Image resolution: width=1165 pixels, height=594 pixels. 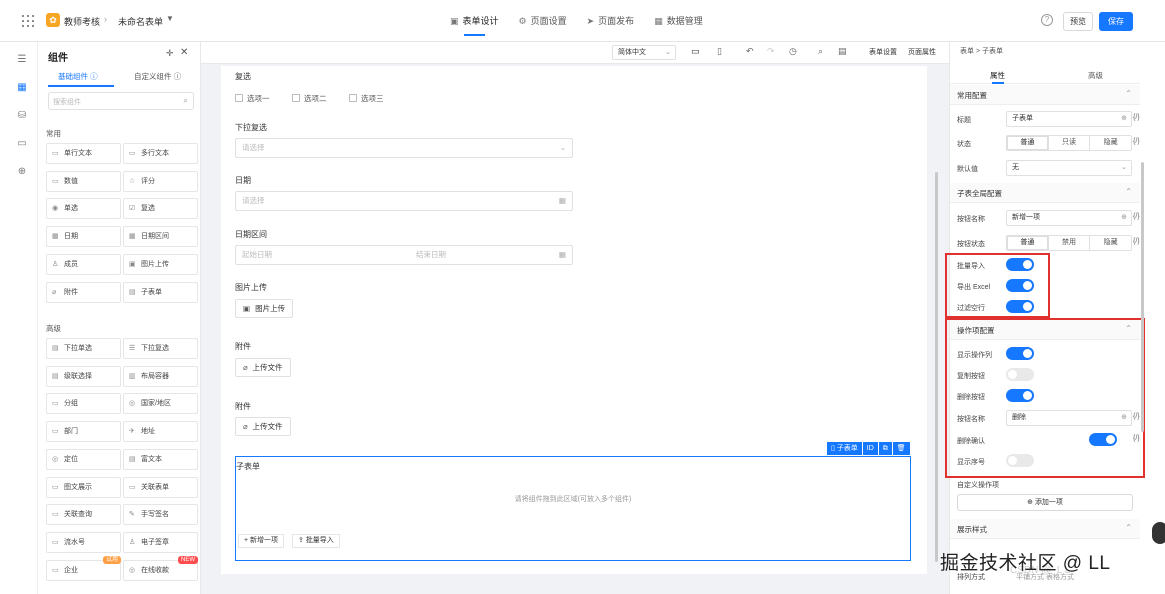 What do you see at coordinates (264, 308) in the screenshot?
I see `image-upload-button: ▣ 图片上传` at bounding box center [264, 308].